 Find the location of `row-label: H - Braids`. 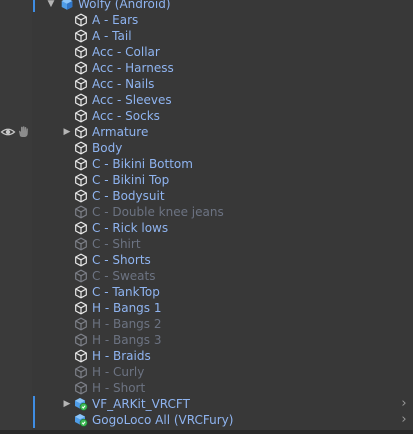

row-label: H - Braids is located at coordinates (121, 356).